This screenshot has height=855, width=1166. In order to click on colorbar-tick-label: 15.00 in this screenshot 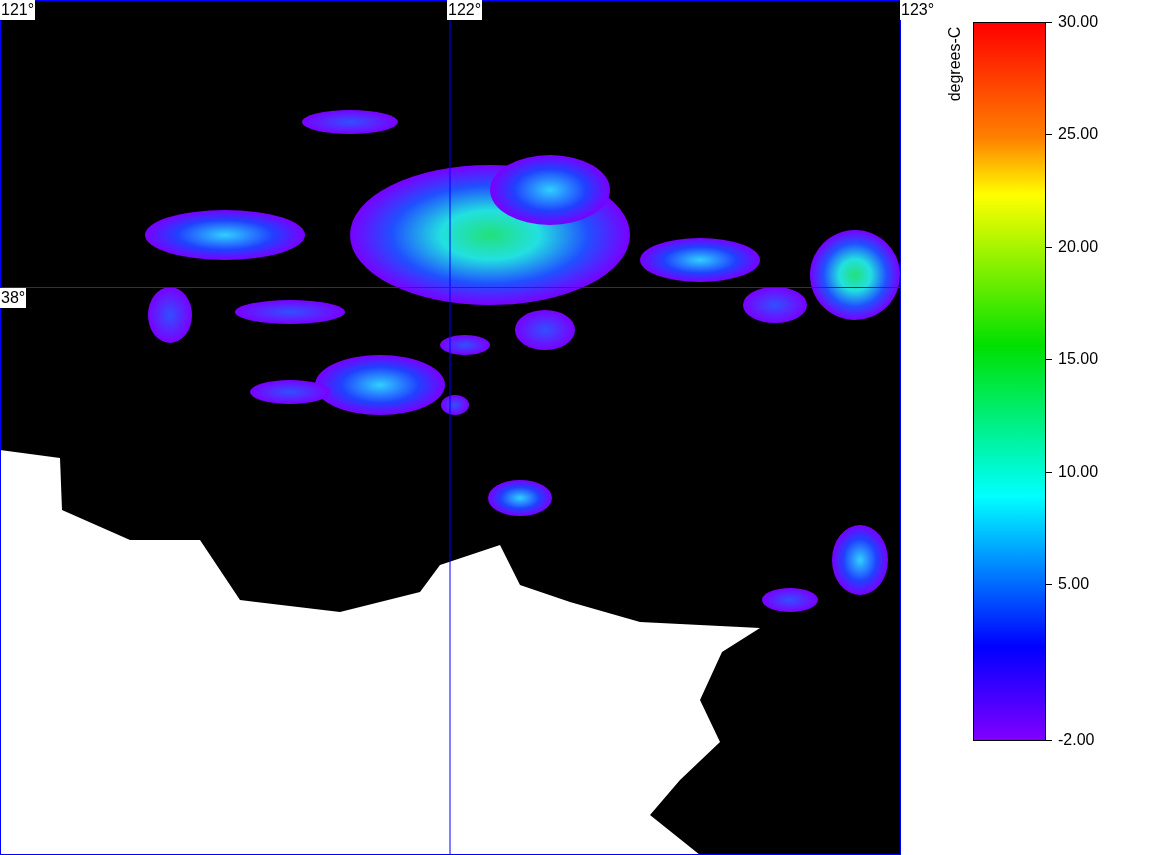, I will do `click(1078, 359)`.